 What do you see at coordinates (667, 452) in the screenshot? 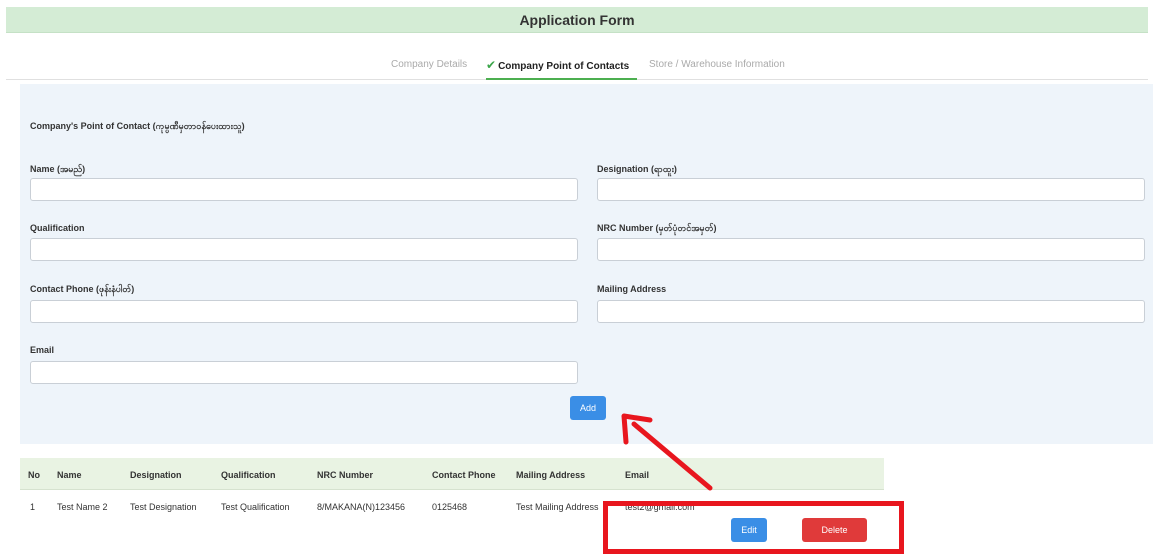
I see `annotation-arrow-icon` at bounding box center [667, 452].